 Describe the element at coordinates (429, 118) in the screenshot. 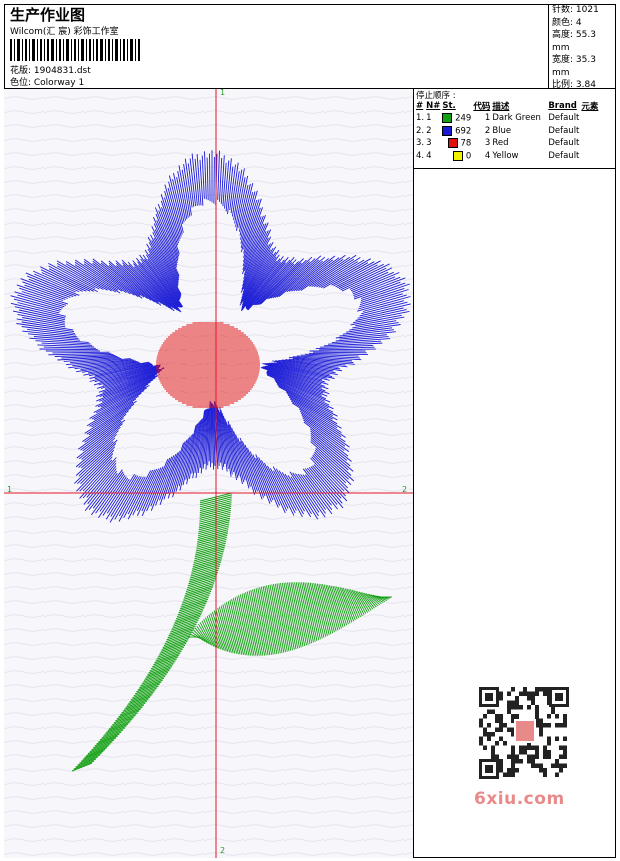

I see `needle-number: 1` at that location.